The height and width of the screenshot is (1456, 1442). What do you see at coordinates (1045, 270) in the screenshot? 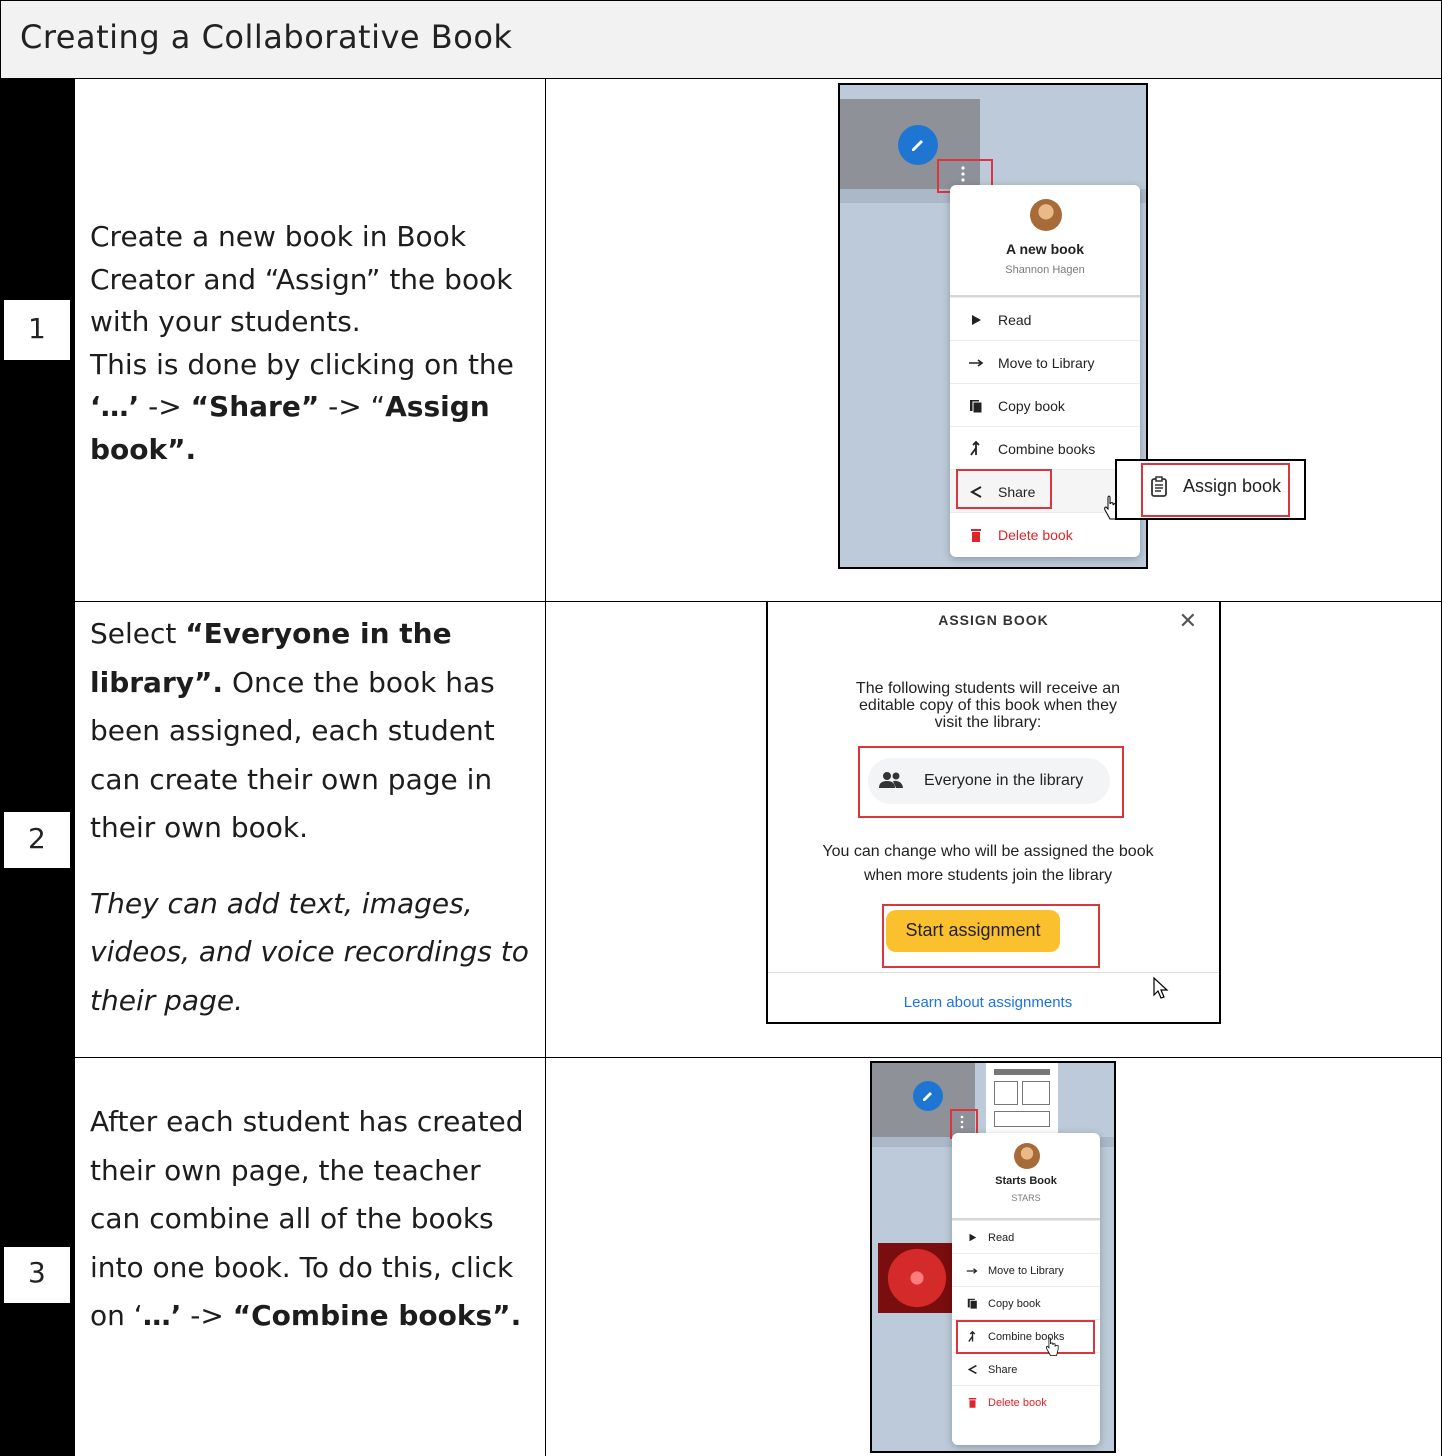
I see `book-author: Shannon Hagen` at bounding box center [1045, 270].